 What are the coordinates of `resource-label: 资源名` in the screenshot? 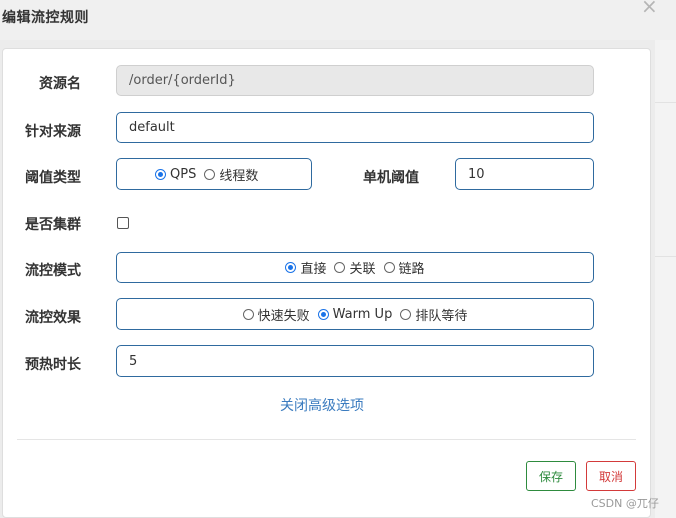 It's located at (60, 84).